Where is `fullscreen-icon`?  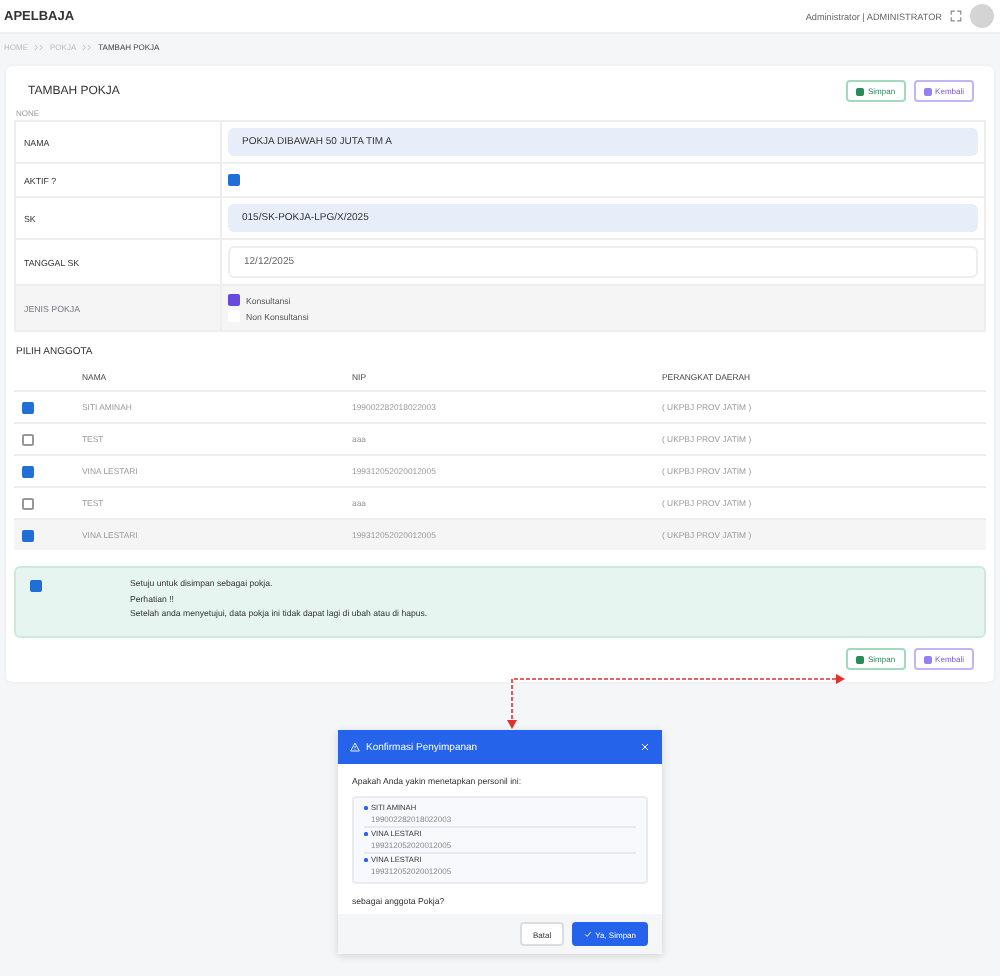 fullscreen-icon is located at coordinates (956, 16).